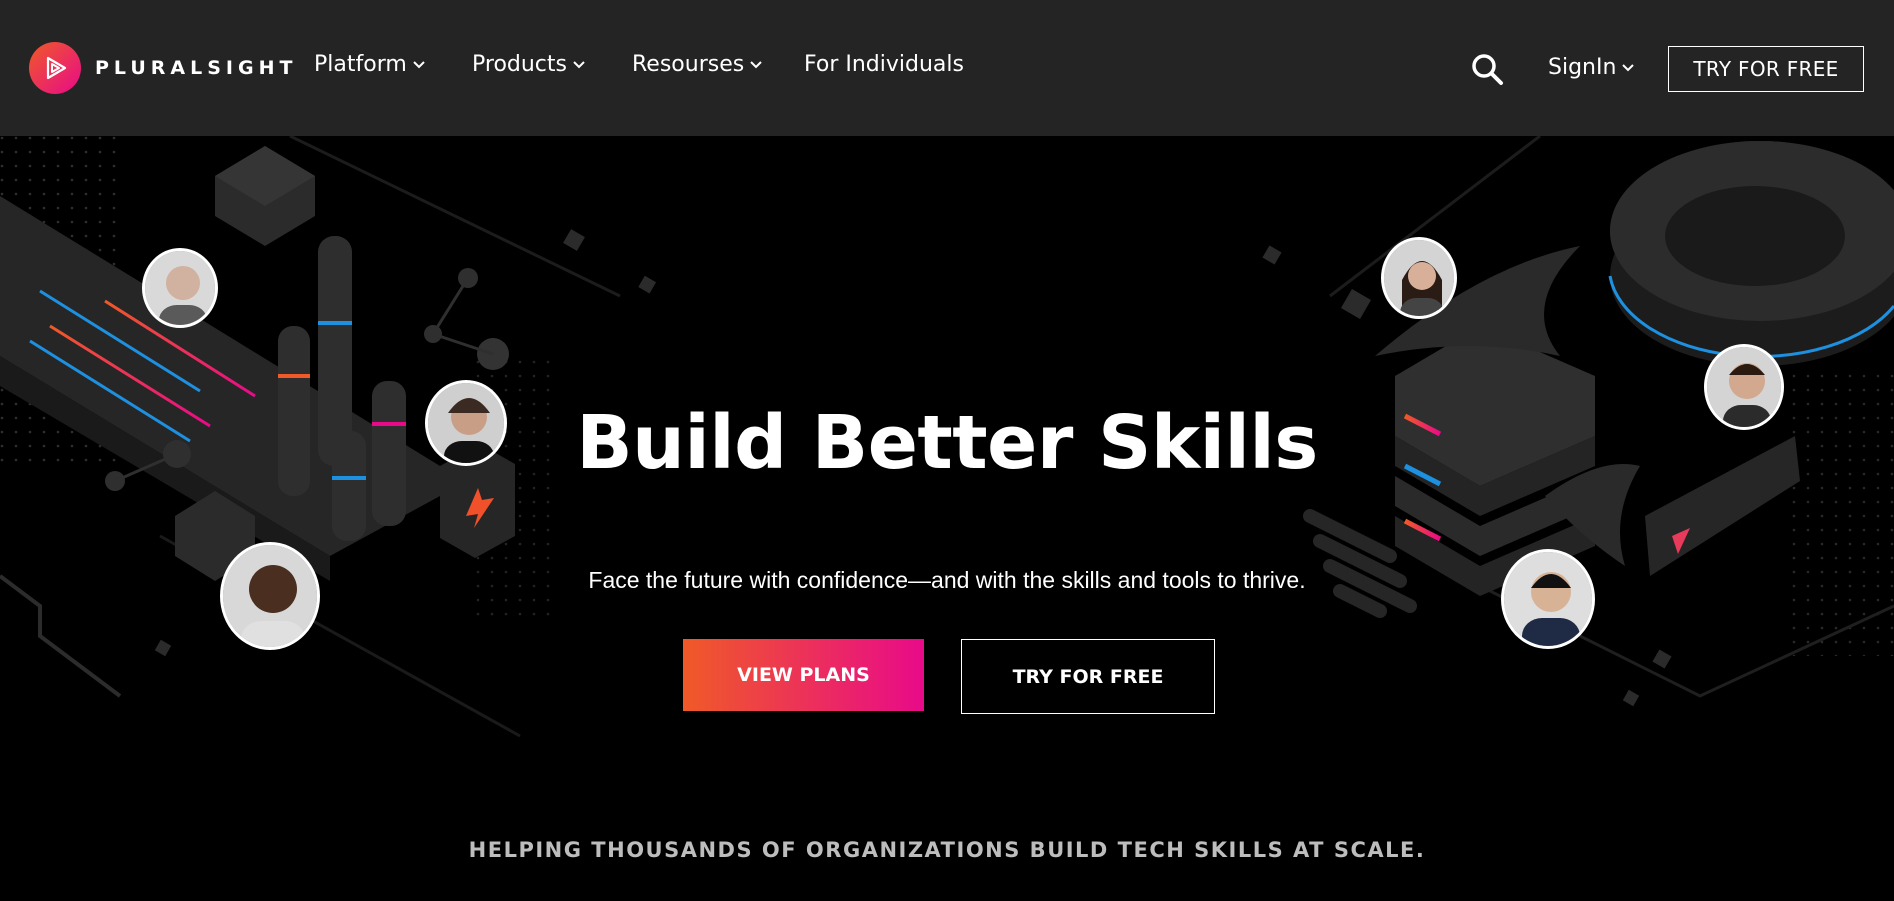  I want to click on signin-menu: SignIn, so click(1591, 67).